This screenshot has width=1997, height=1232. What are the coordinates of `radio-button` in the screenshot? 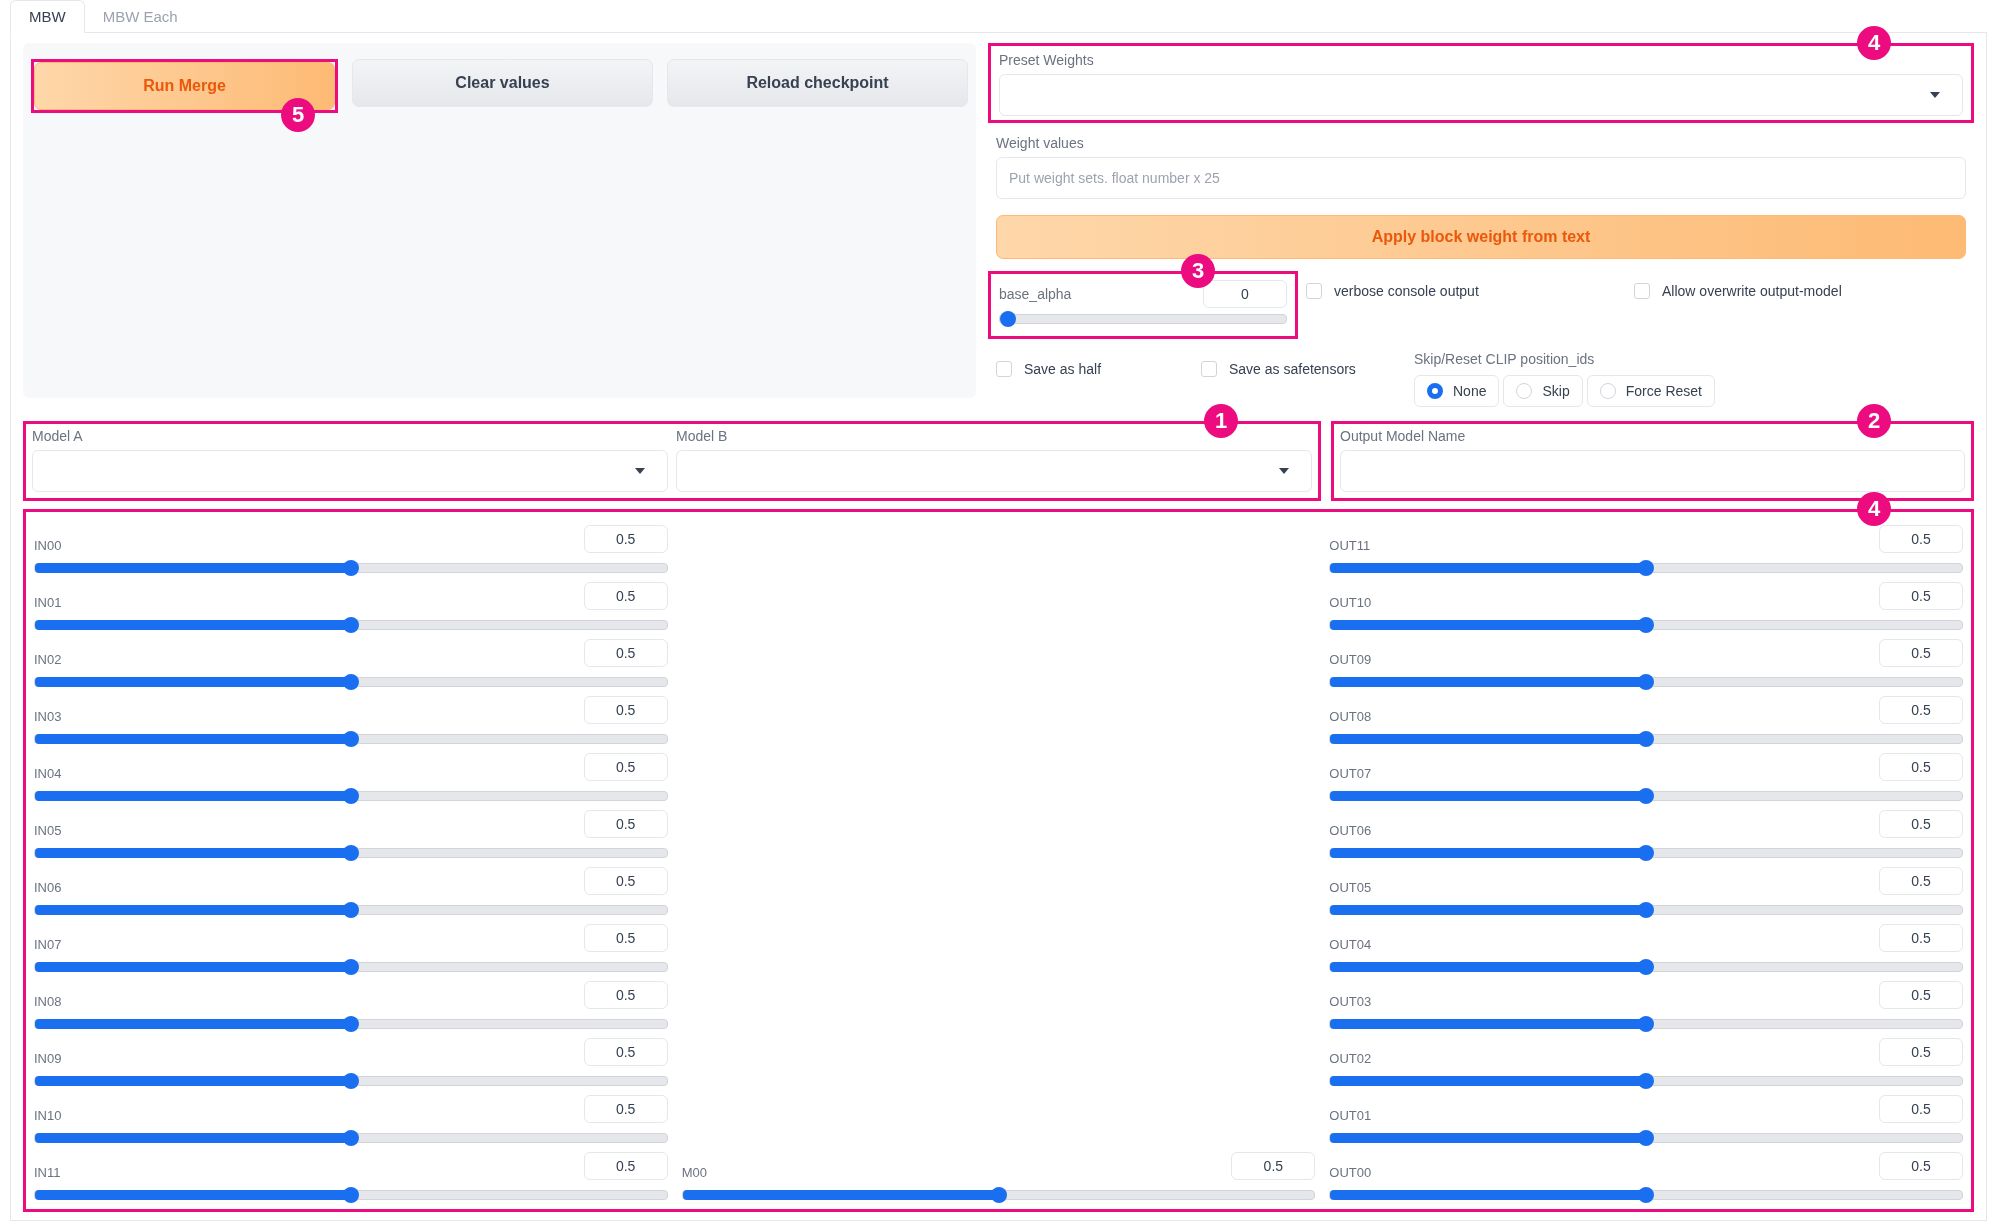 It's located at (1435, 391).